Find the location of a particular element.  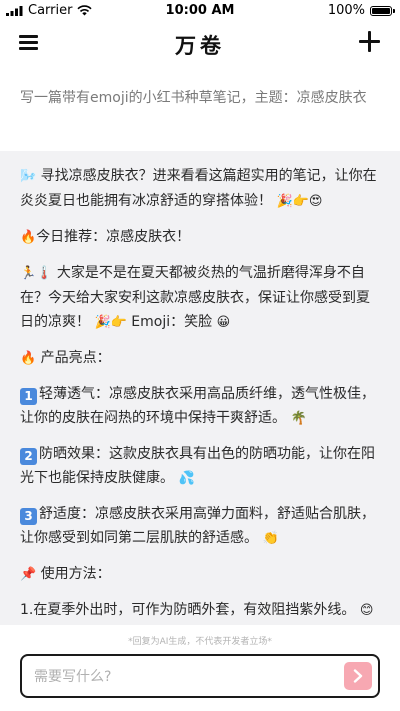

clap-emoji: 👏 is located at coordinates (270, 538).